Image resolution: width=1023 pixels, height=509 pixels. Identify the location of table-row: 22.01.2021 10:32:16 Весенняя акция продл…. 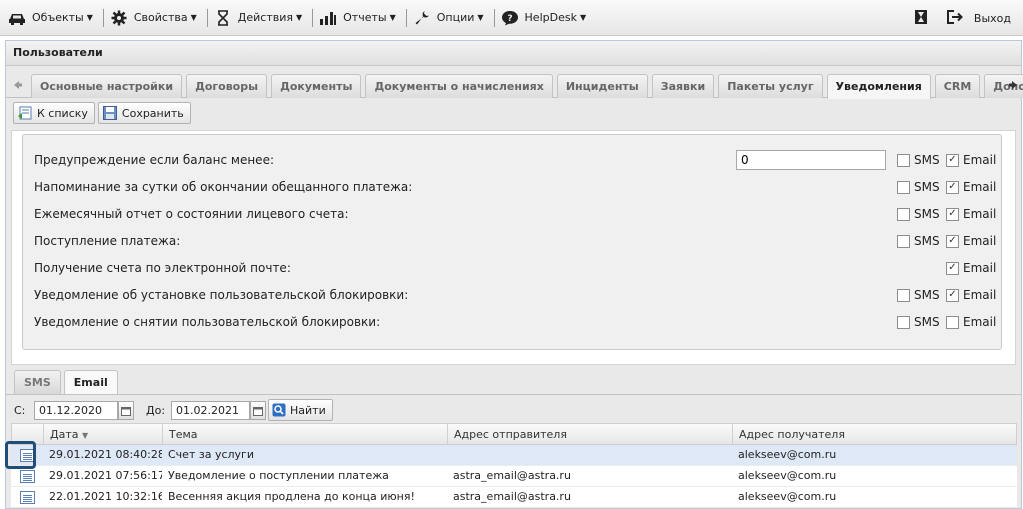
(514, 497).